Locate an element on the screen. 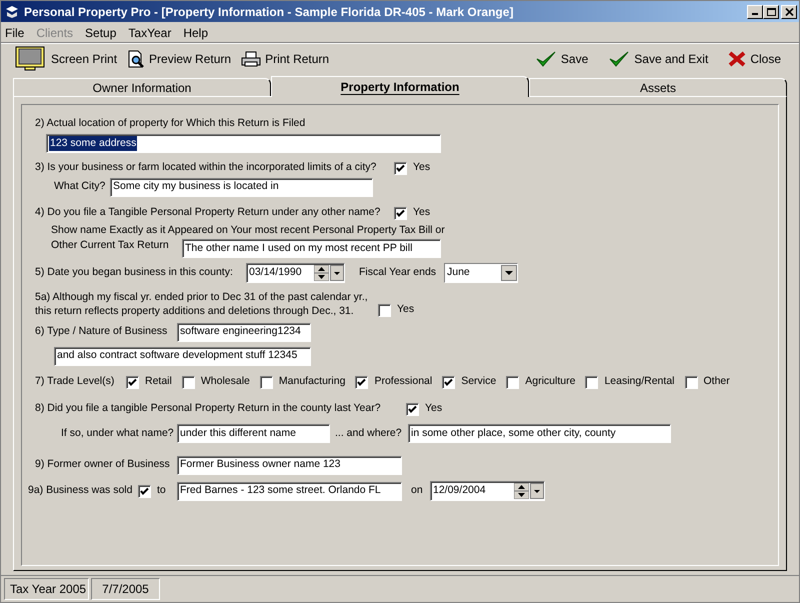 Image resolution: width=800 pixels, height=603 pixels. dropdown: June is located at coordinates (481, 273).